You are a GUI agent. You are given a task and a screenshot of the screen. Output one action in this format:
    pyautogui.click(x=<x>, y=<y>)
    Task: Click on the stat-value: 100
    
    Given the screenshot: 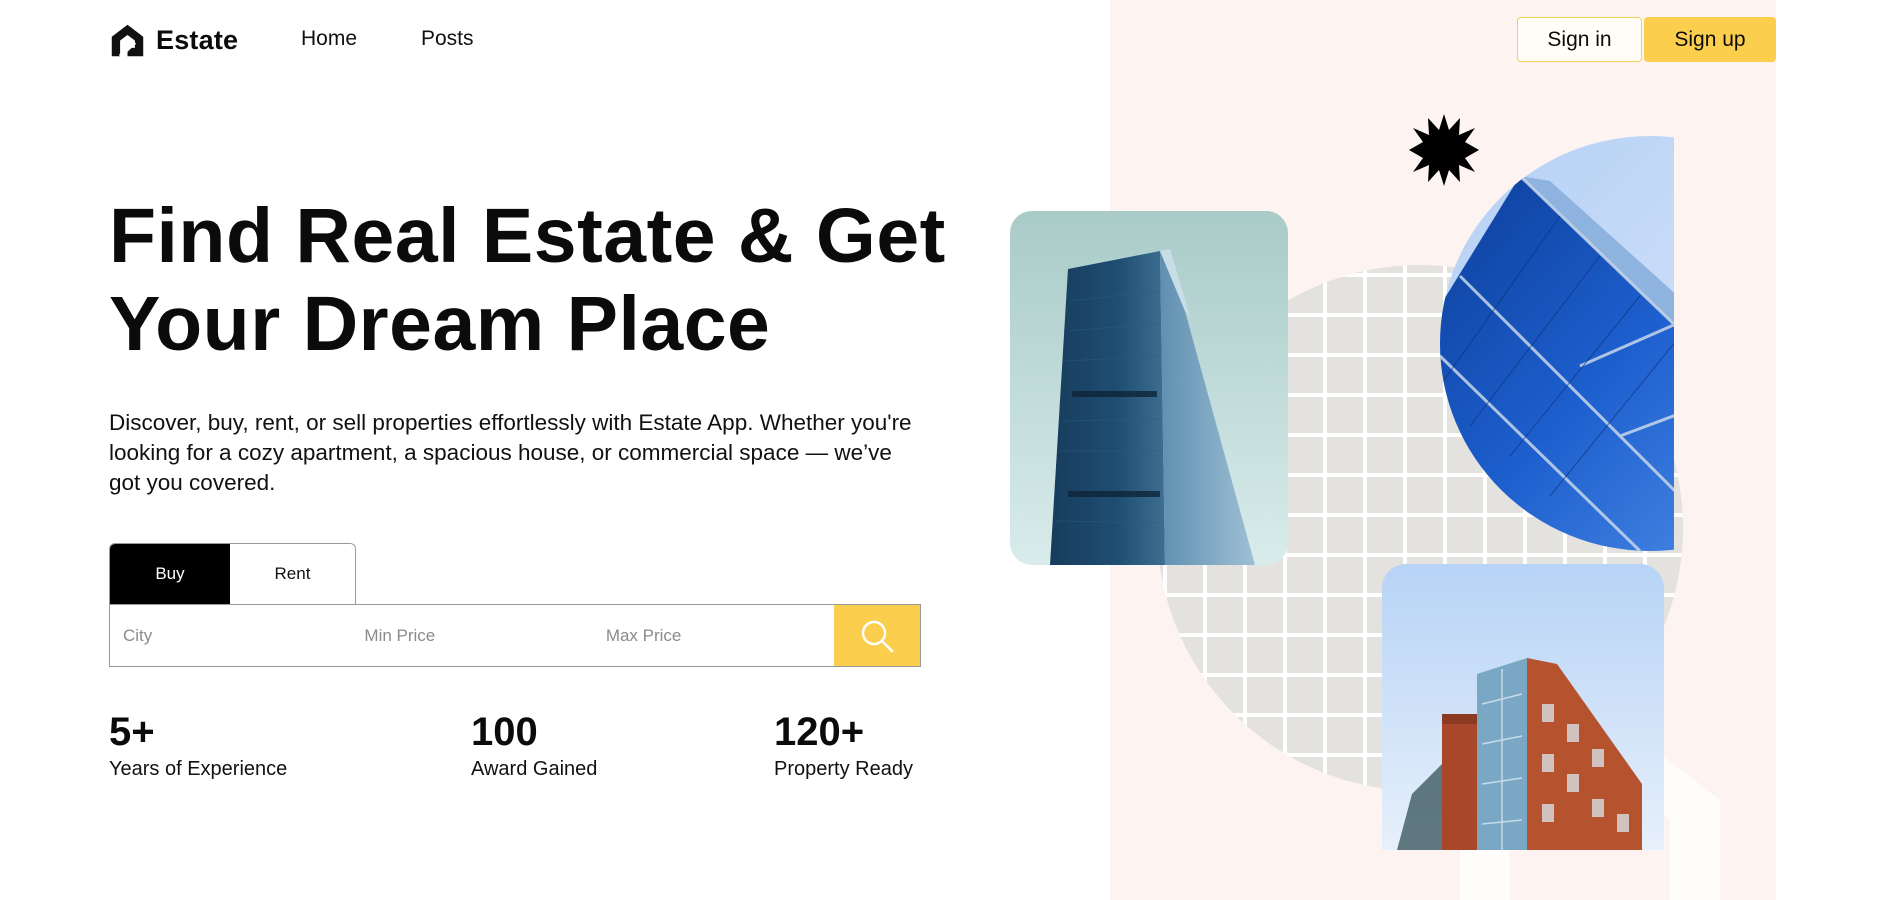 What is the action you would take?
    pyautogui.click(x=504, y=732)
    